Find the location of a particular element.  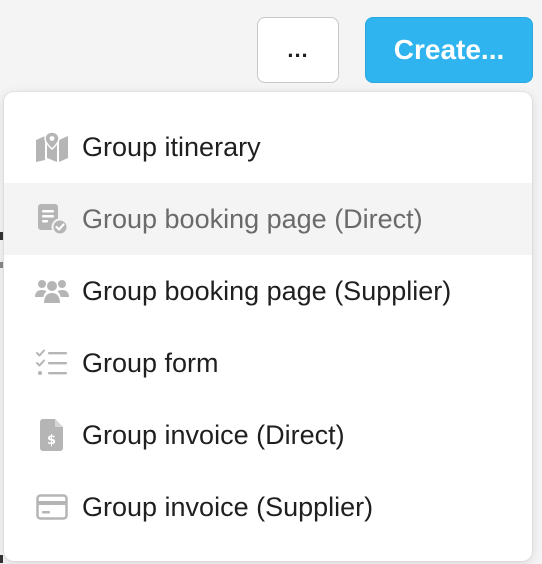

menu-item-label: Group booking page (Direct) is located at coordinates (252, 218).